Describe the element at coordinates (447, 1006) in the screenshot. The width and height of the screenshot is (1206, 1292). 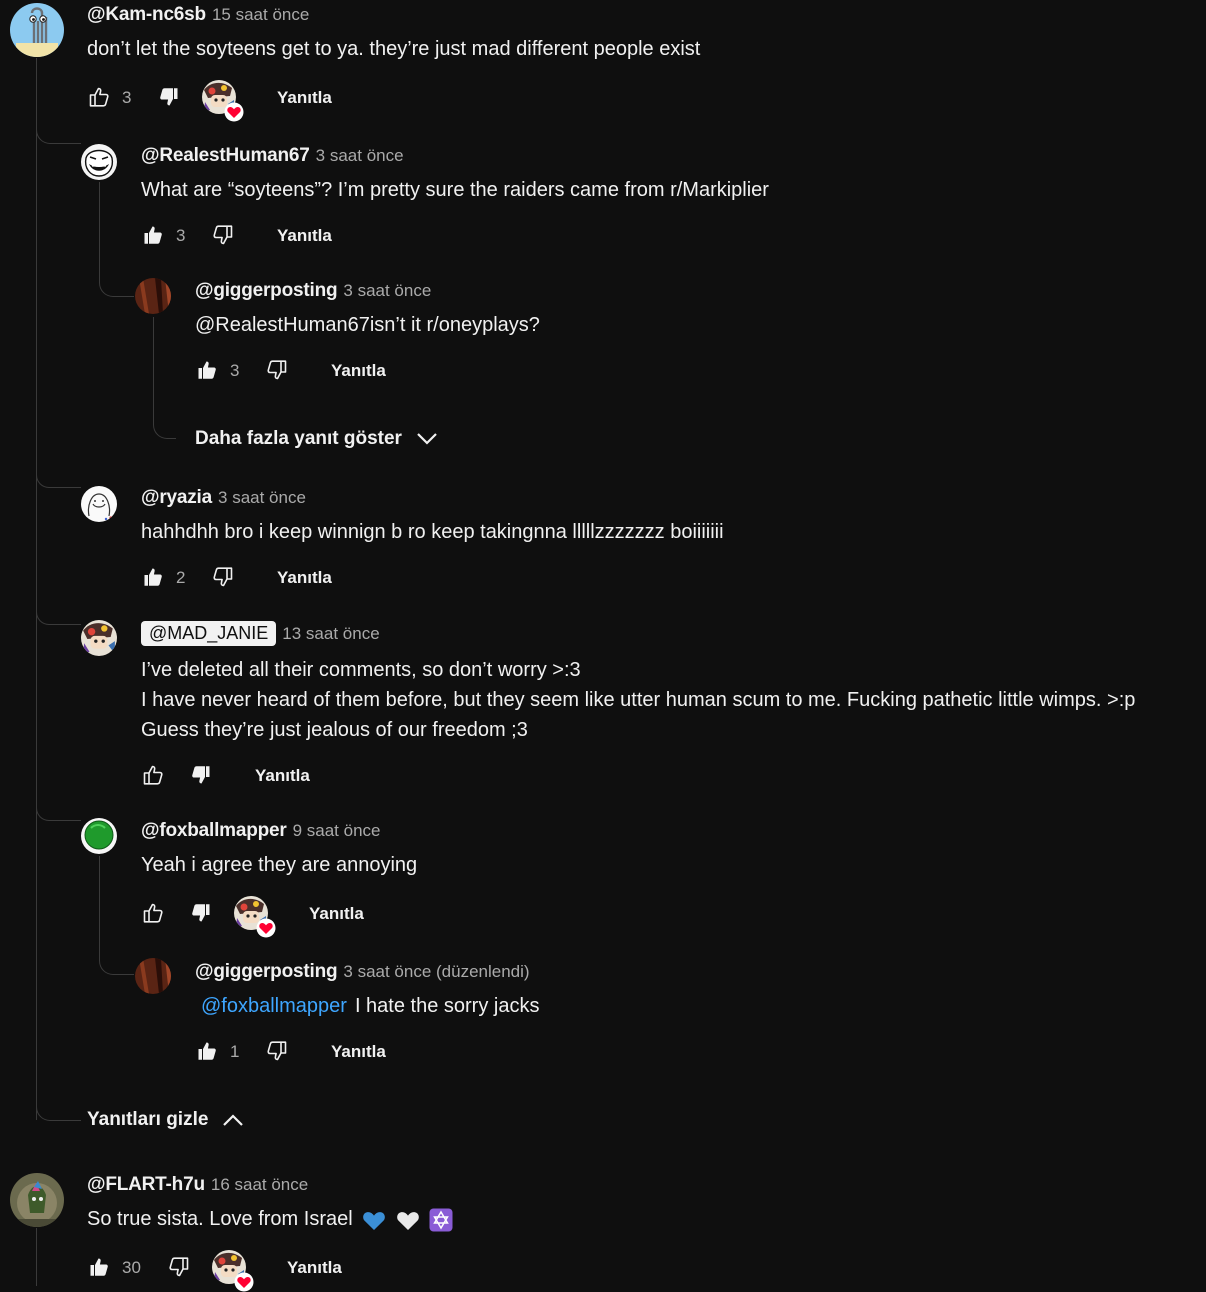
I see `comment-text-body: I hate the sorry jacks` at that location.